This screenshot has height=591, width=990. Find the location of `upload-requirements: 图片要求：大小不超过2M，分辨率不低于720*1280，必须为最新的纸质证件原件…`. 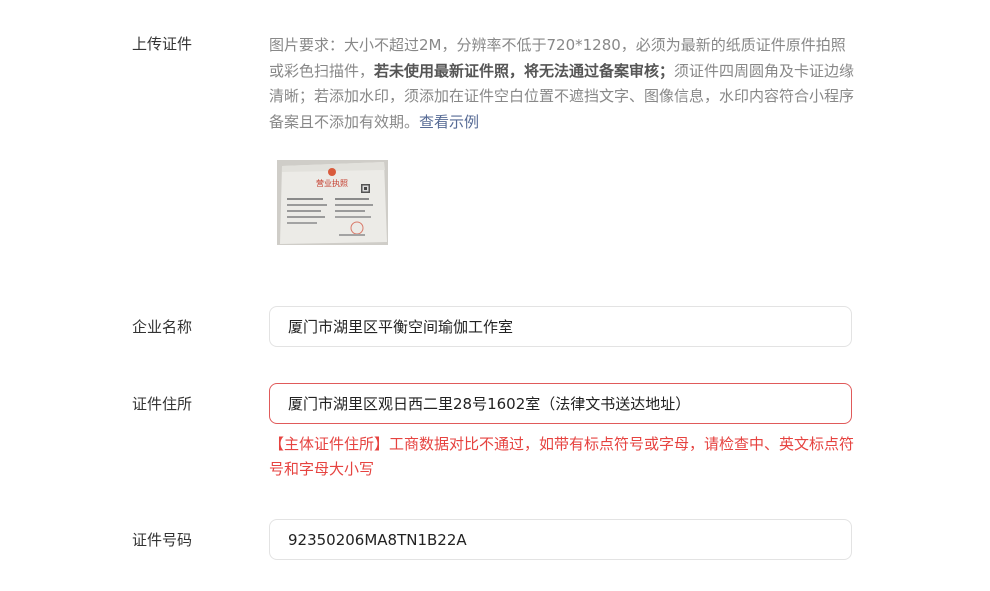

upload-requirements: 图片要求：大小不超过2M，分辨率不低于720*1280，必须为最新的纸质证件原件… is located at coordinates (564, 84).